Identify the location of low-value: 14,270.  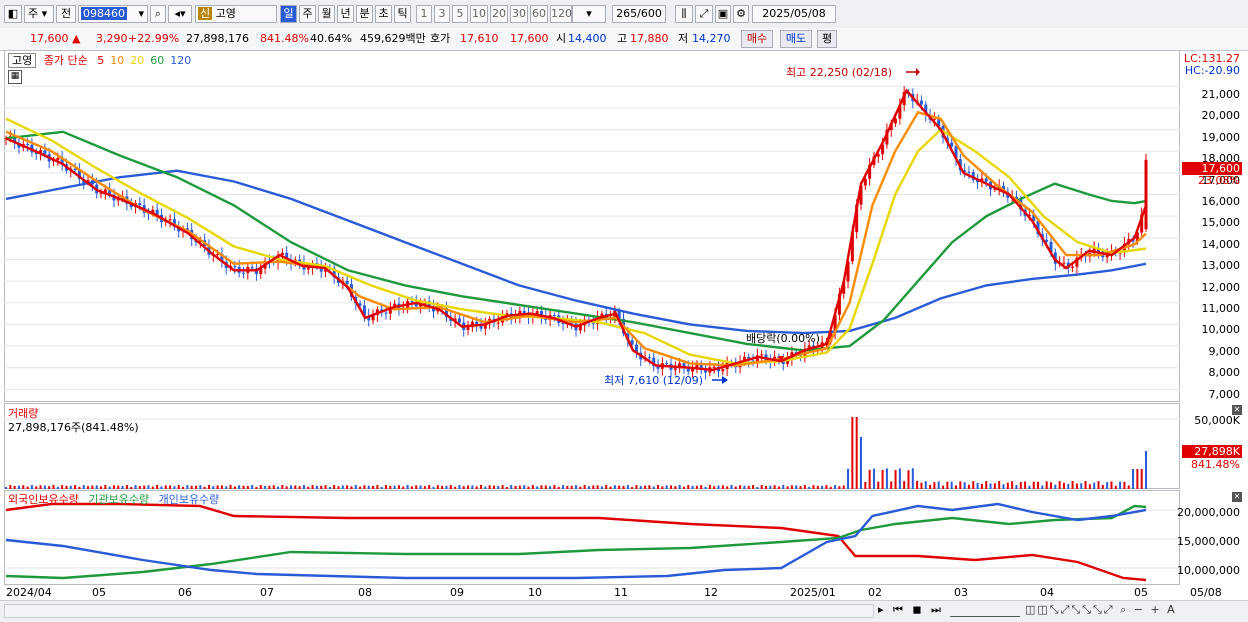
(711, 38).